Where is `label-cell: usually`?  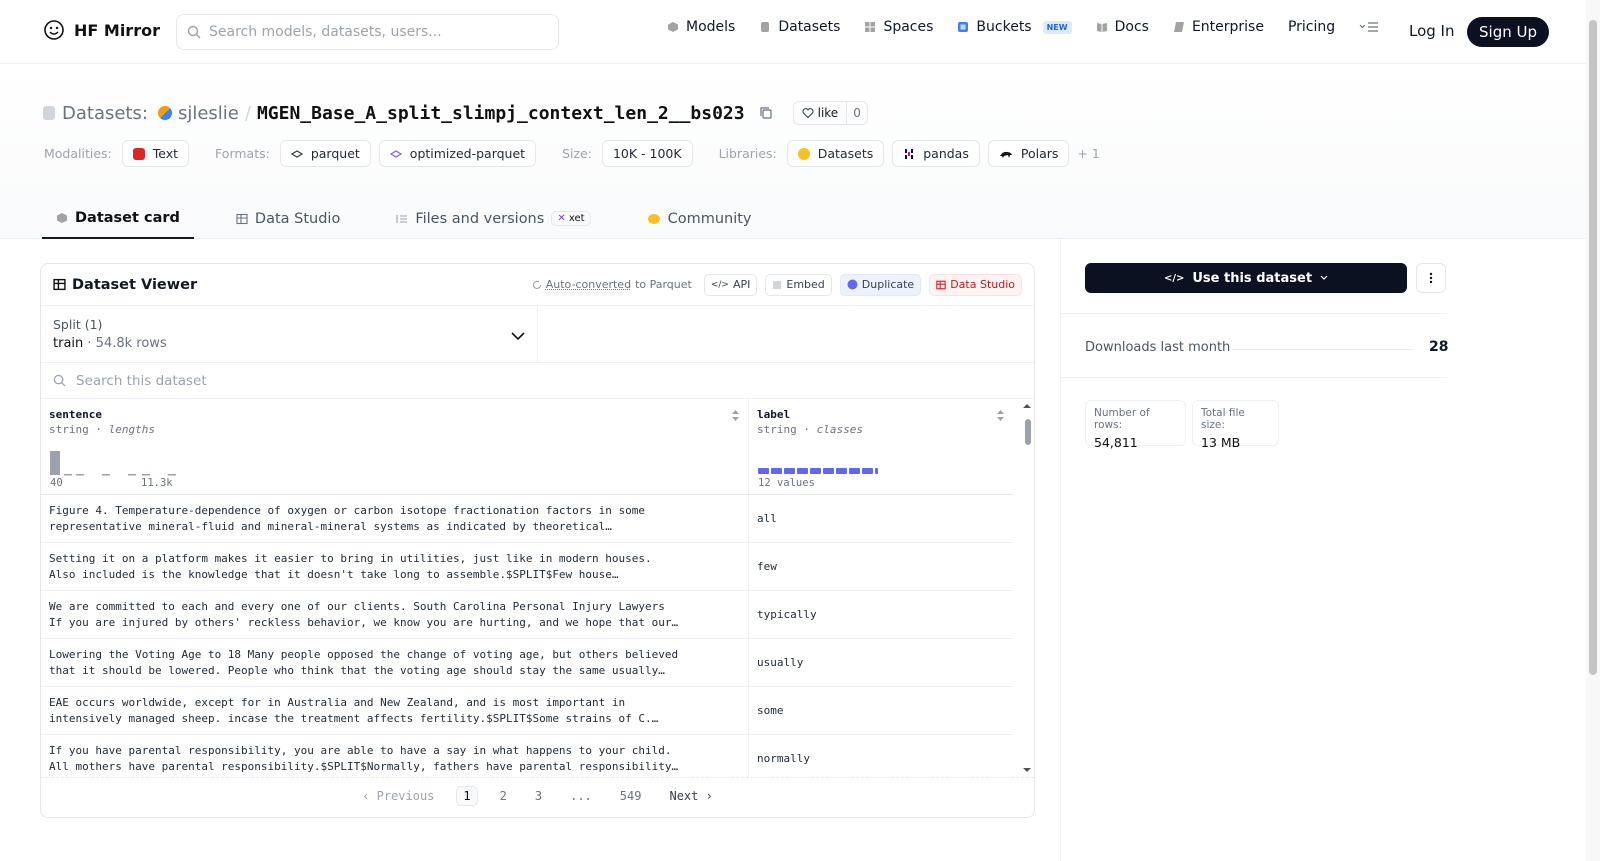 label-cell: usually is located at coordinates (881, 662).